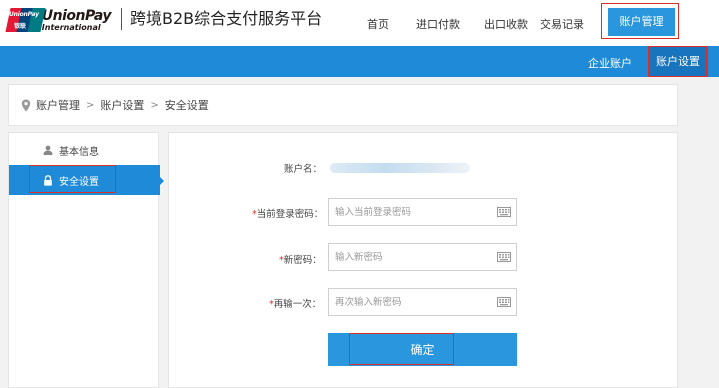  Describe the element at coordinates (678, 61) in the screenshot. I see `subnav-account-settings: 账户设置` at that location.